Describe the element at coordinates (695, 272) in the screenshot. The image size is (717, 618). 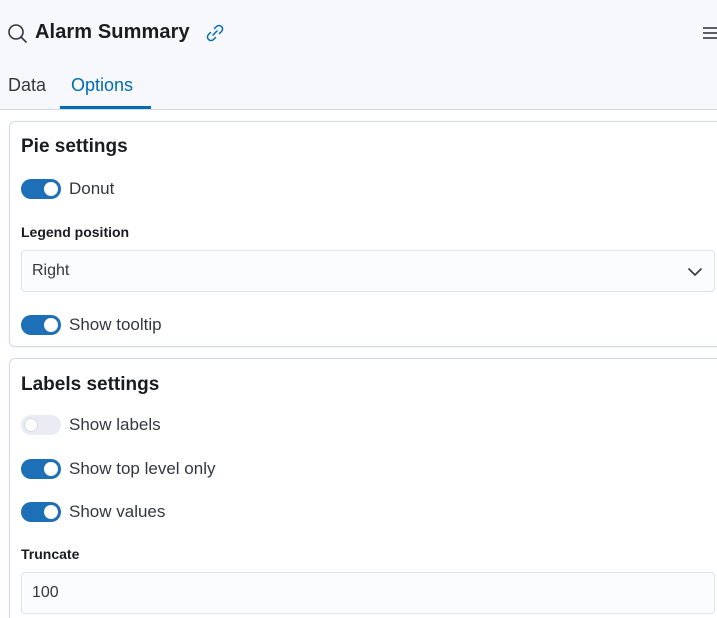
I see `chevron-down-icon` at that location.